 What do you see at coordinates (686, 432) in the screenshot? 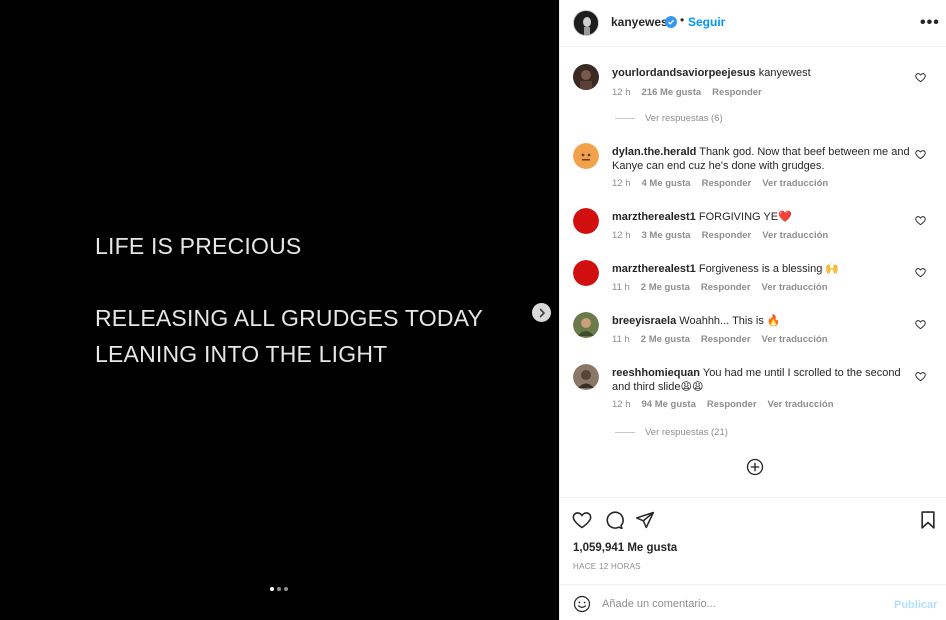
I see `view-replies-label: Ver respuestas (21)` at bounding box center [686, 432].